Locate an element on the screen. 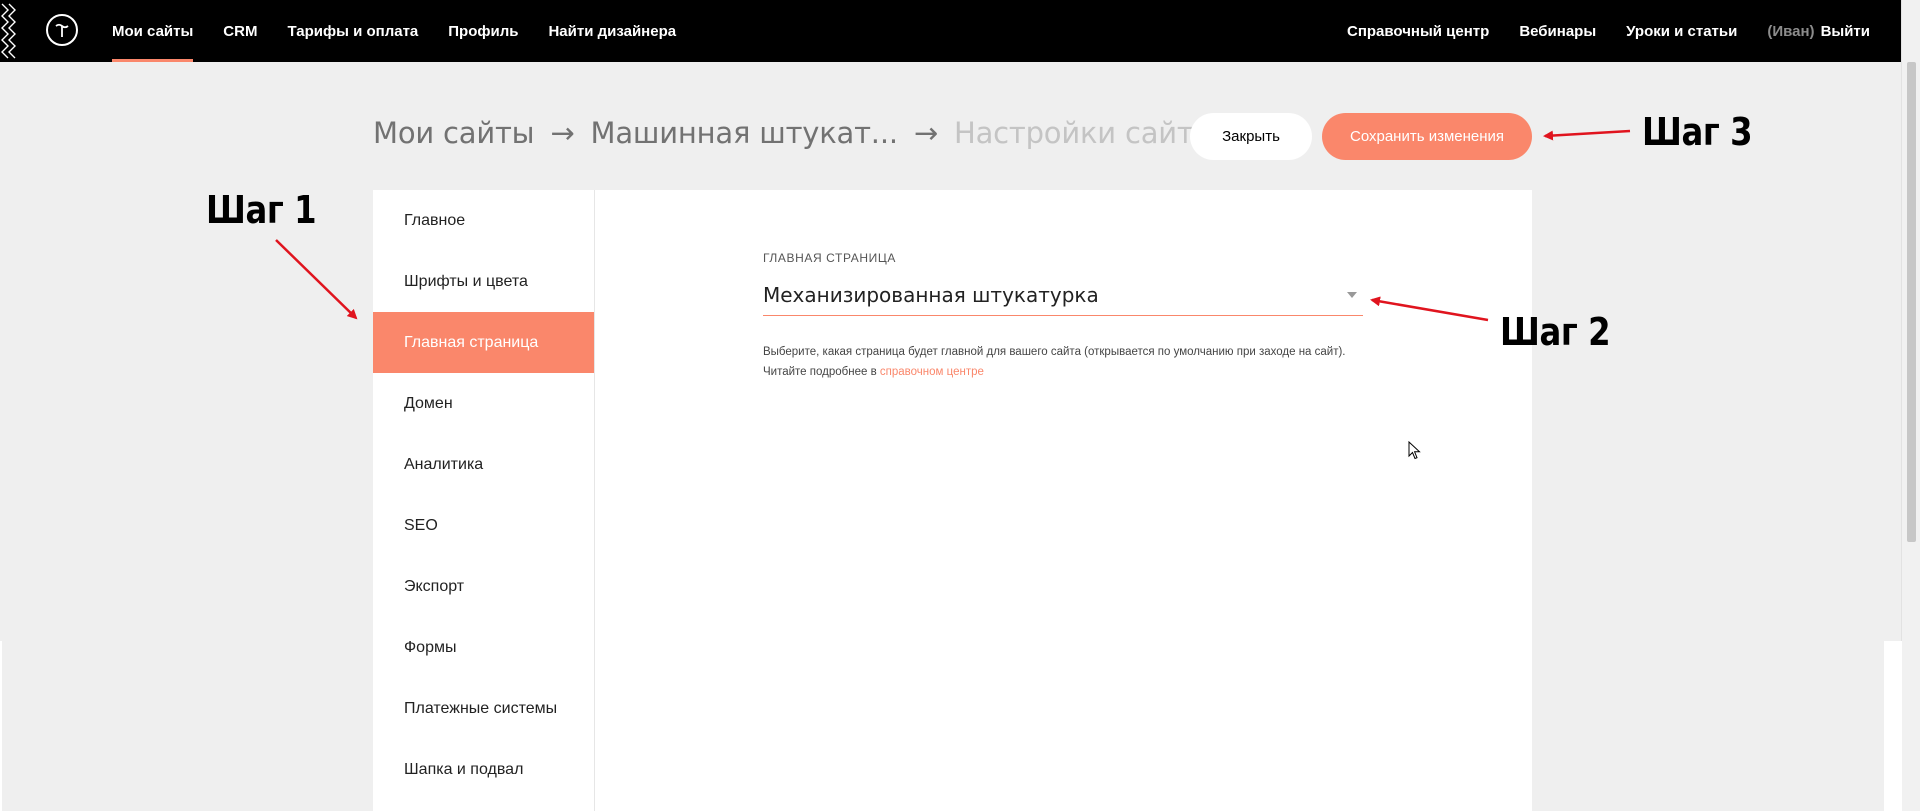  mouse-cursor-icon is located at coordinates (1414, 450).